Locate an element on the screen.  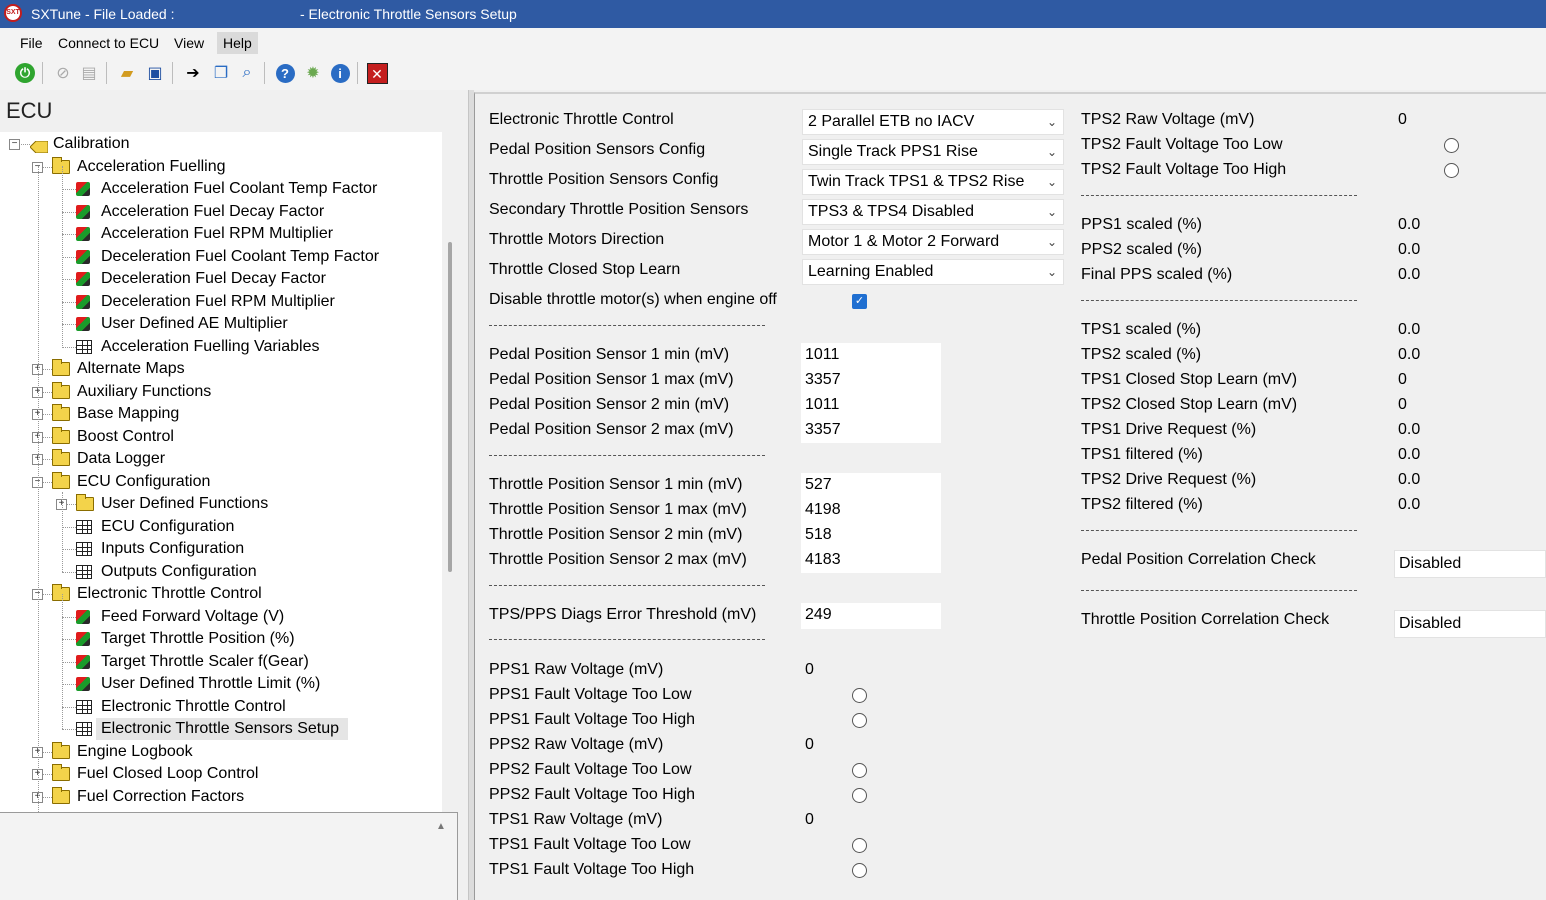
tree-item: Electronic Throttle Sensors Setup is located at coordinates (220, 729).